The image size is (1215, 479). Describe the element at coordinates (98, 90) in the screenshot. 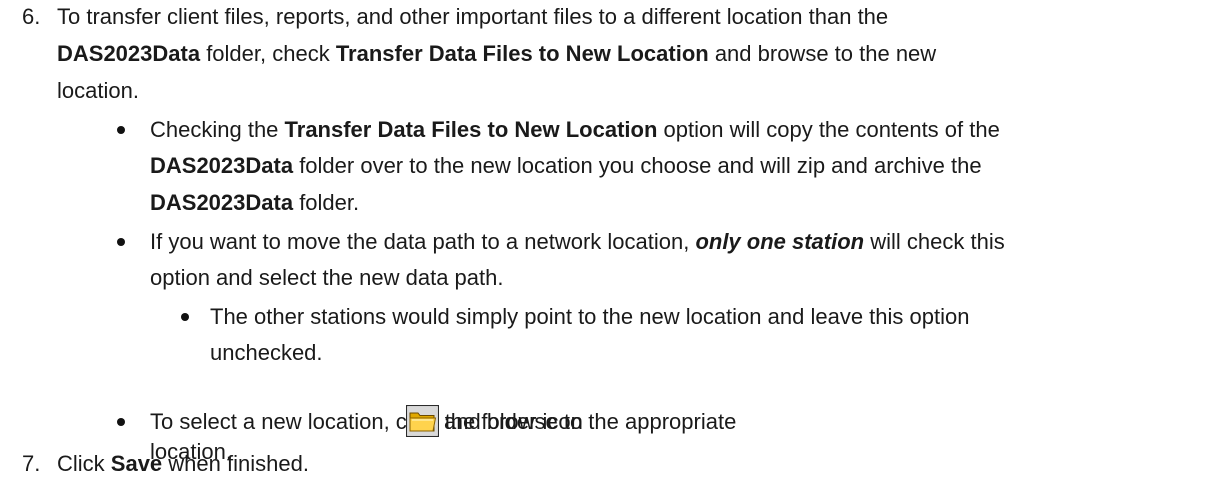

I see `step-6-line-3: location.` at that location.